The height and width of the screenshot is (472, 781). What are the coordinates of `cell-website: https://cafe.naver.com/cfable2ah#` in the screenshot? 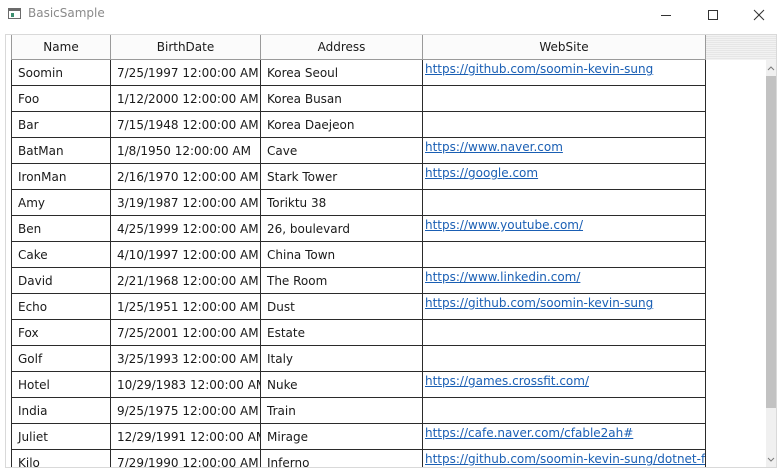 It's located at (564, 437).